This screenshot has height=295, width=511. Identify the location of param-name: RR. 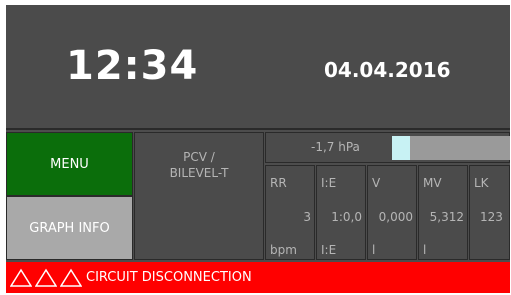
(278, 183).